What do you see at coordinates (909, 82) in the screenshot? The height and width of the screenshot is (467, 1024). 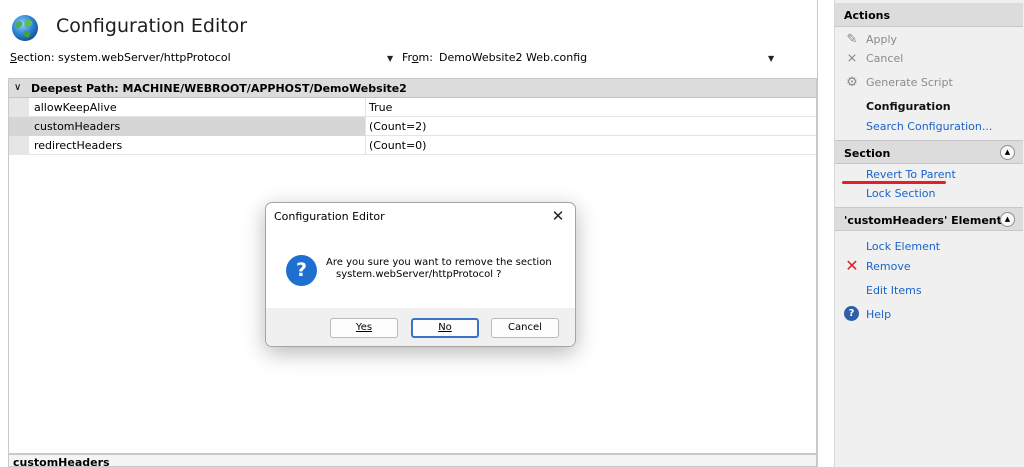 I see `generate-script-action: Generate Script` at bounding box center [909, 82].